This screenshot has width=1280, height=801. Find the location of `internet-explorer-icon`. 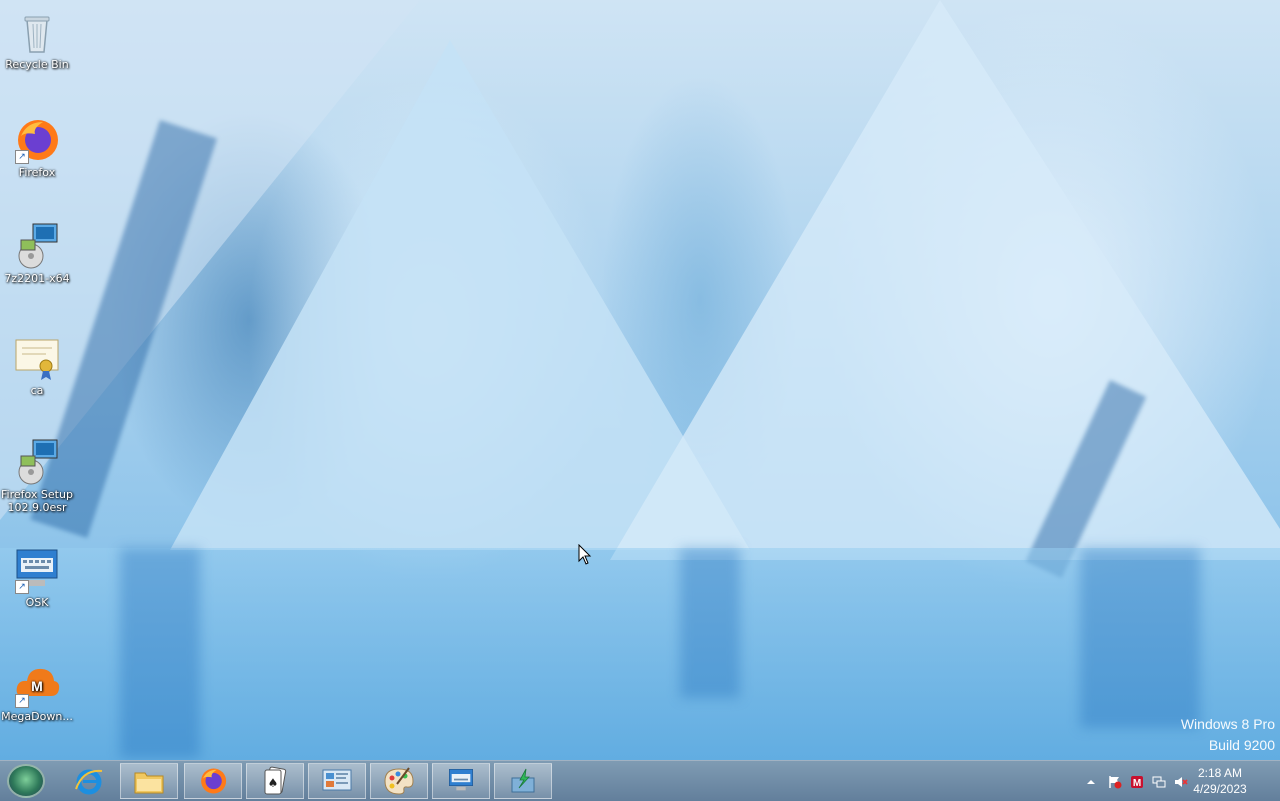

internet-explorer-icon is located at coordinates (89, 782).